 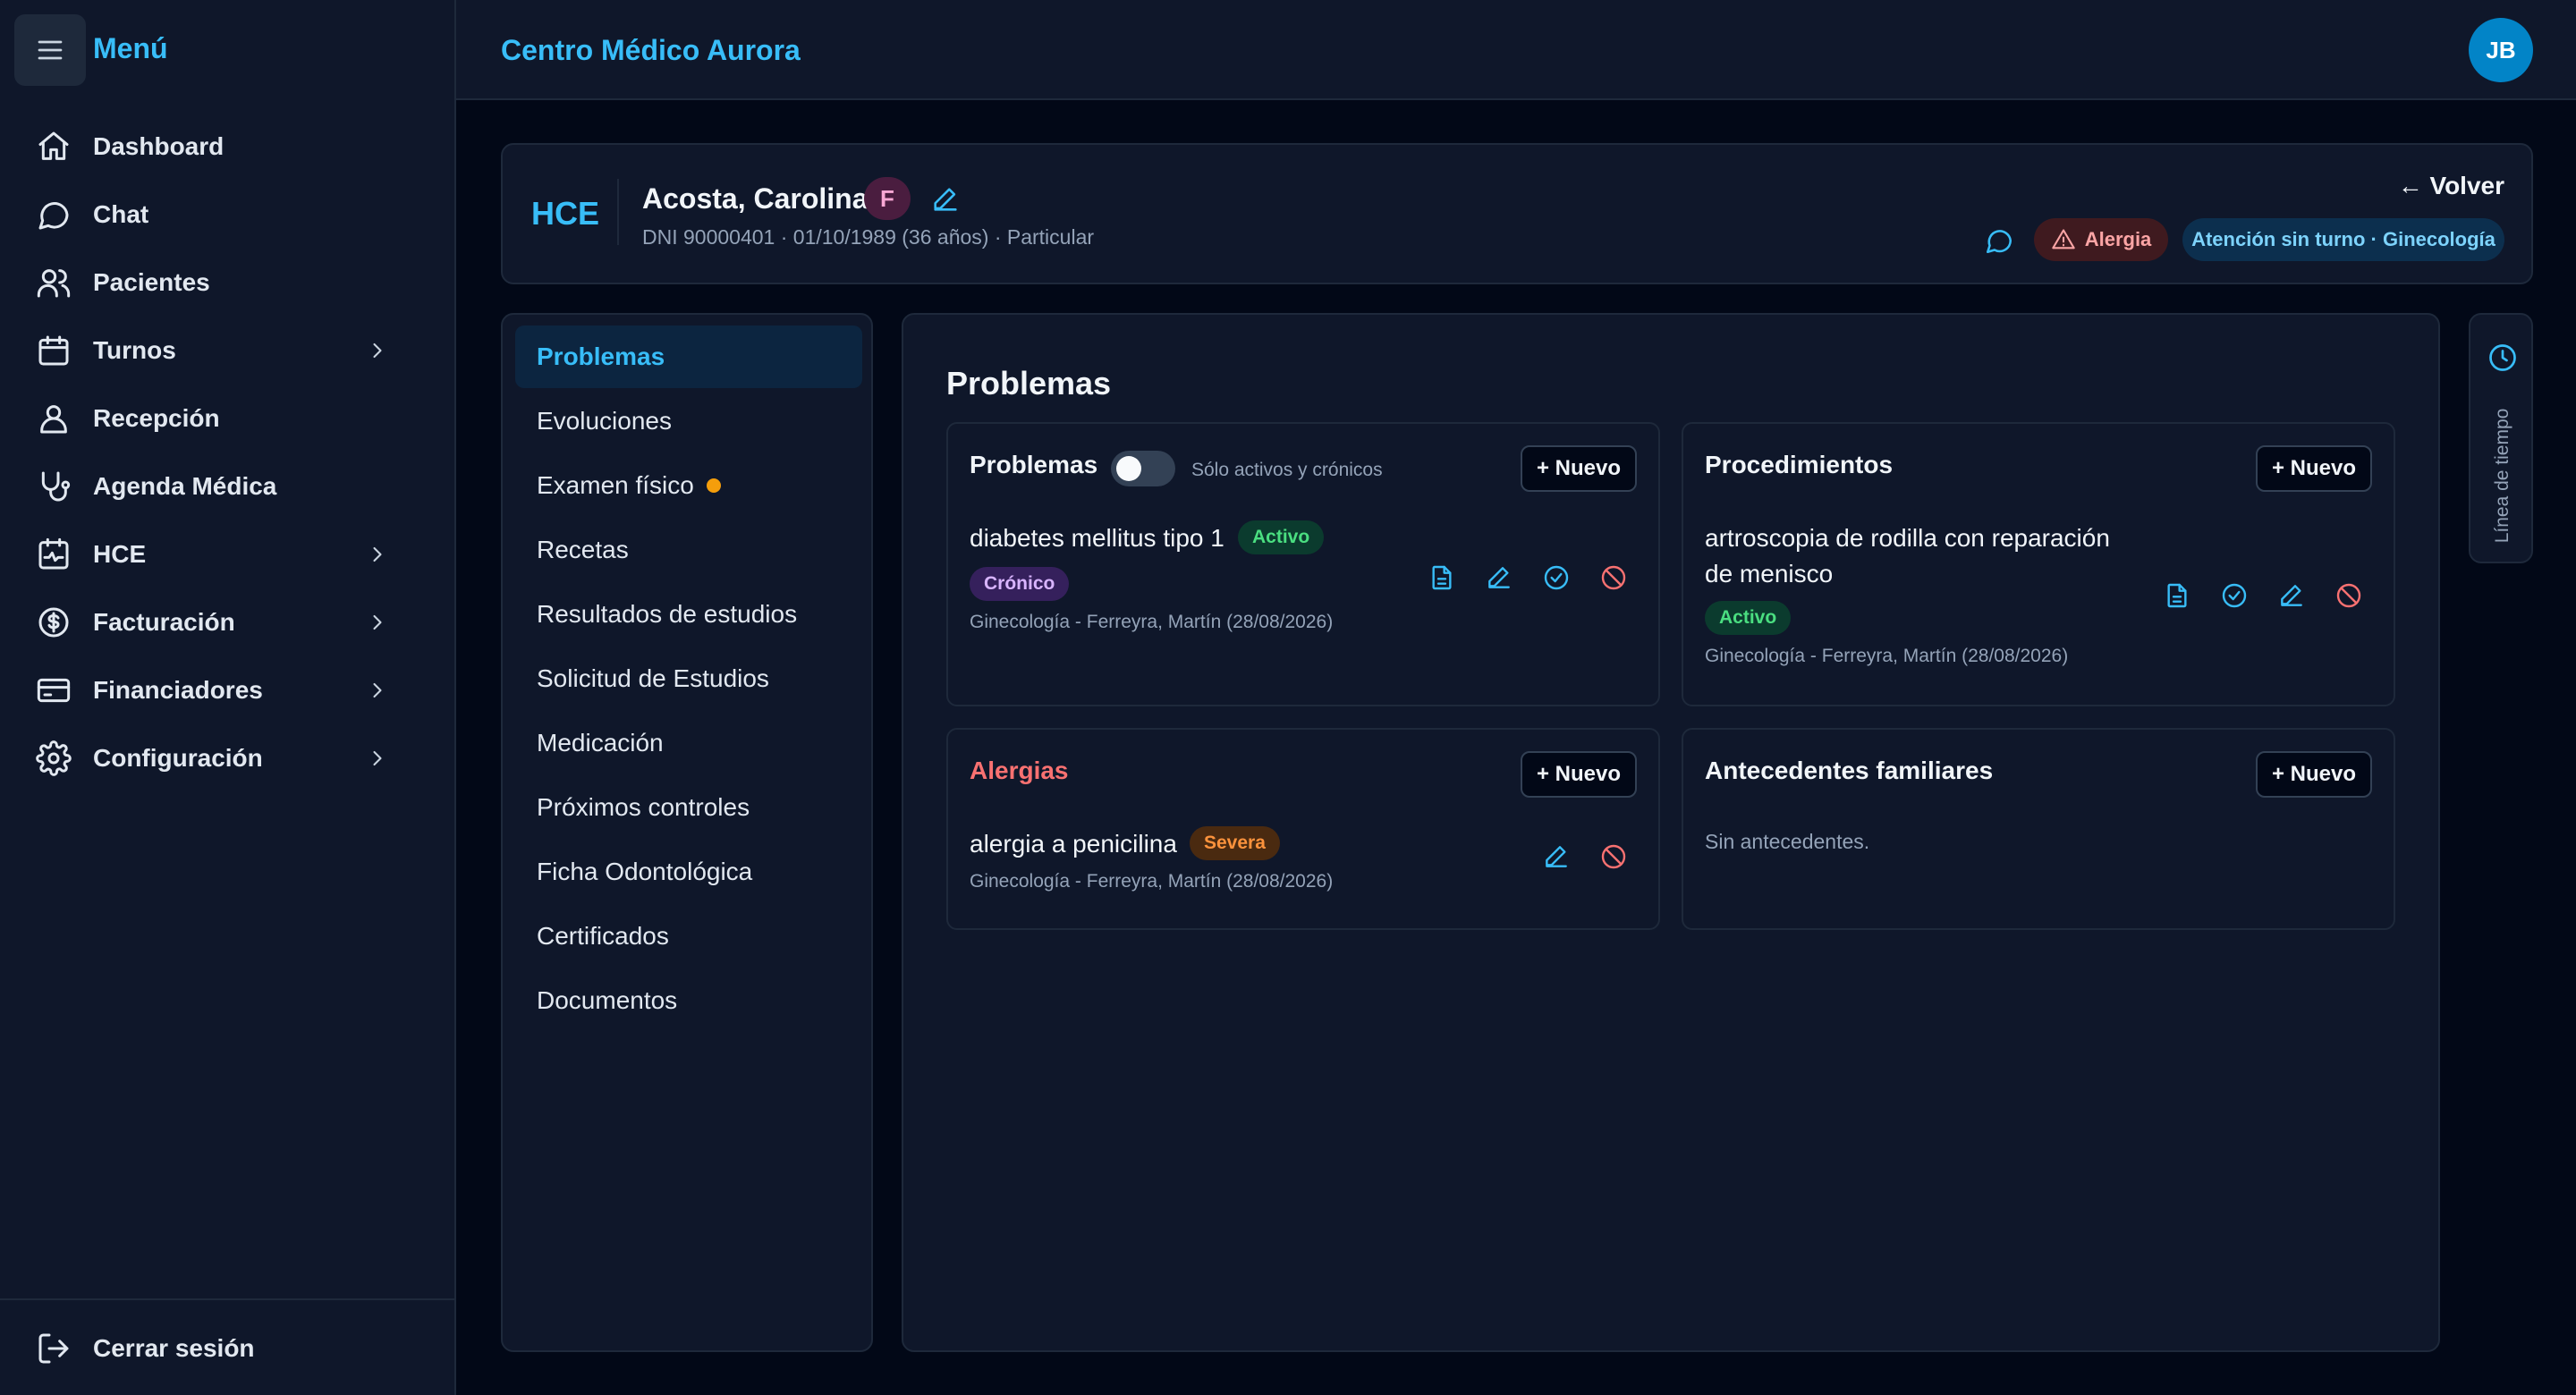 I want to click on sidebar-item-label: Recepción, so click(x=156, y=418).